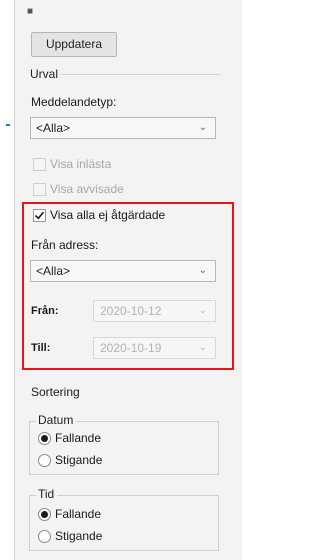  I want to click on from-date-picker: 2020-10-12 ⌄, so click(154, 311).